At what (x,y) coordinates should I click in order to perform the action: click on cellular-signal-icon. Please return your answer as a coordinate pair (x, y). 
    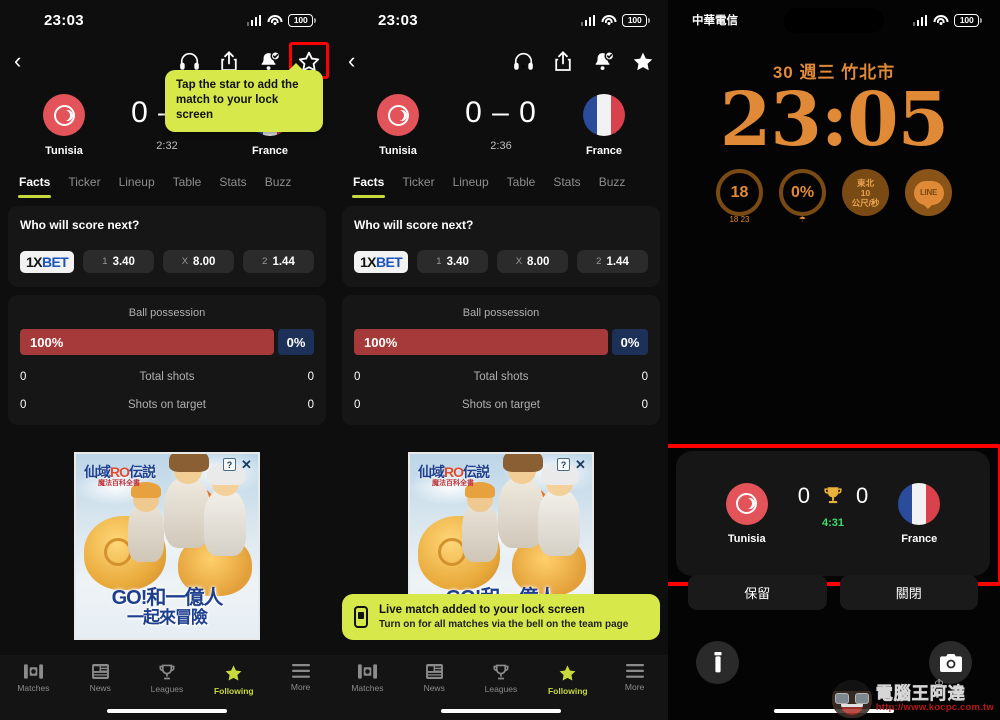
    Looking at the image, I should click on (588, 20).